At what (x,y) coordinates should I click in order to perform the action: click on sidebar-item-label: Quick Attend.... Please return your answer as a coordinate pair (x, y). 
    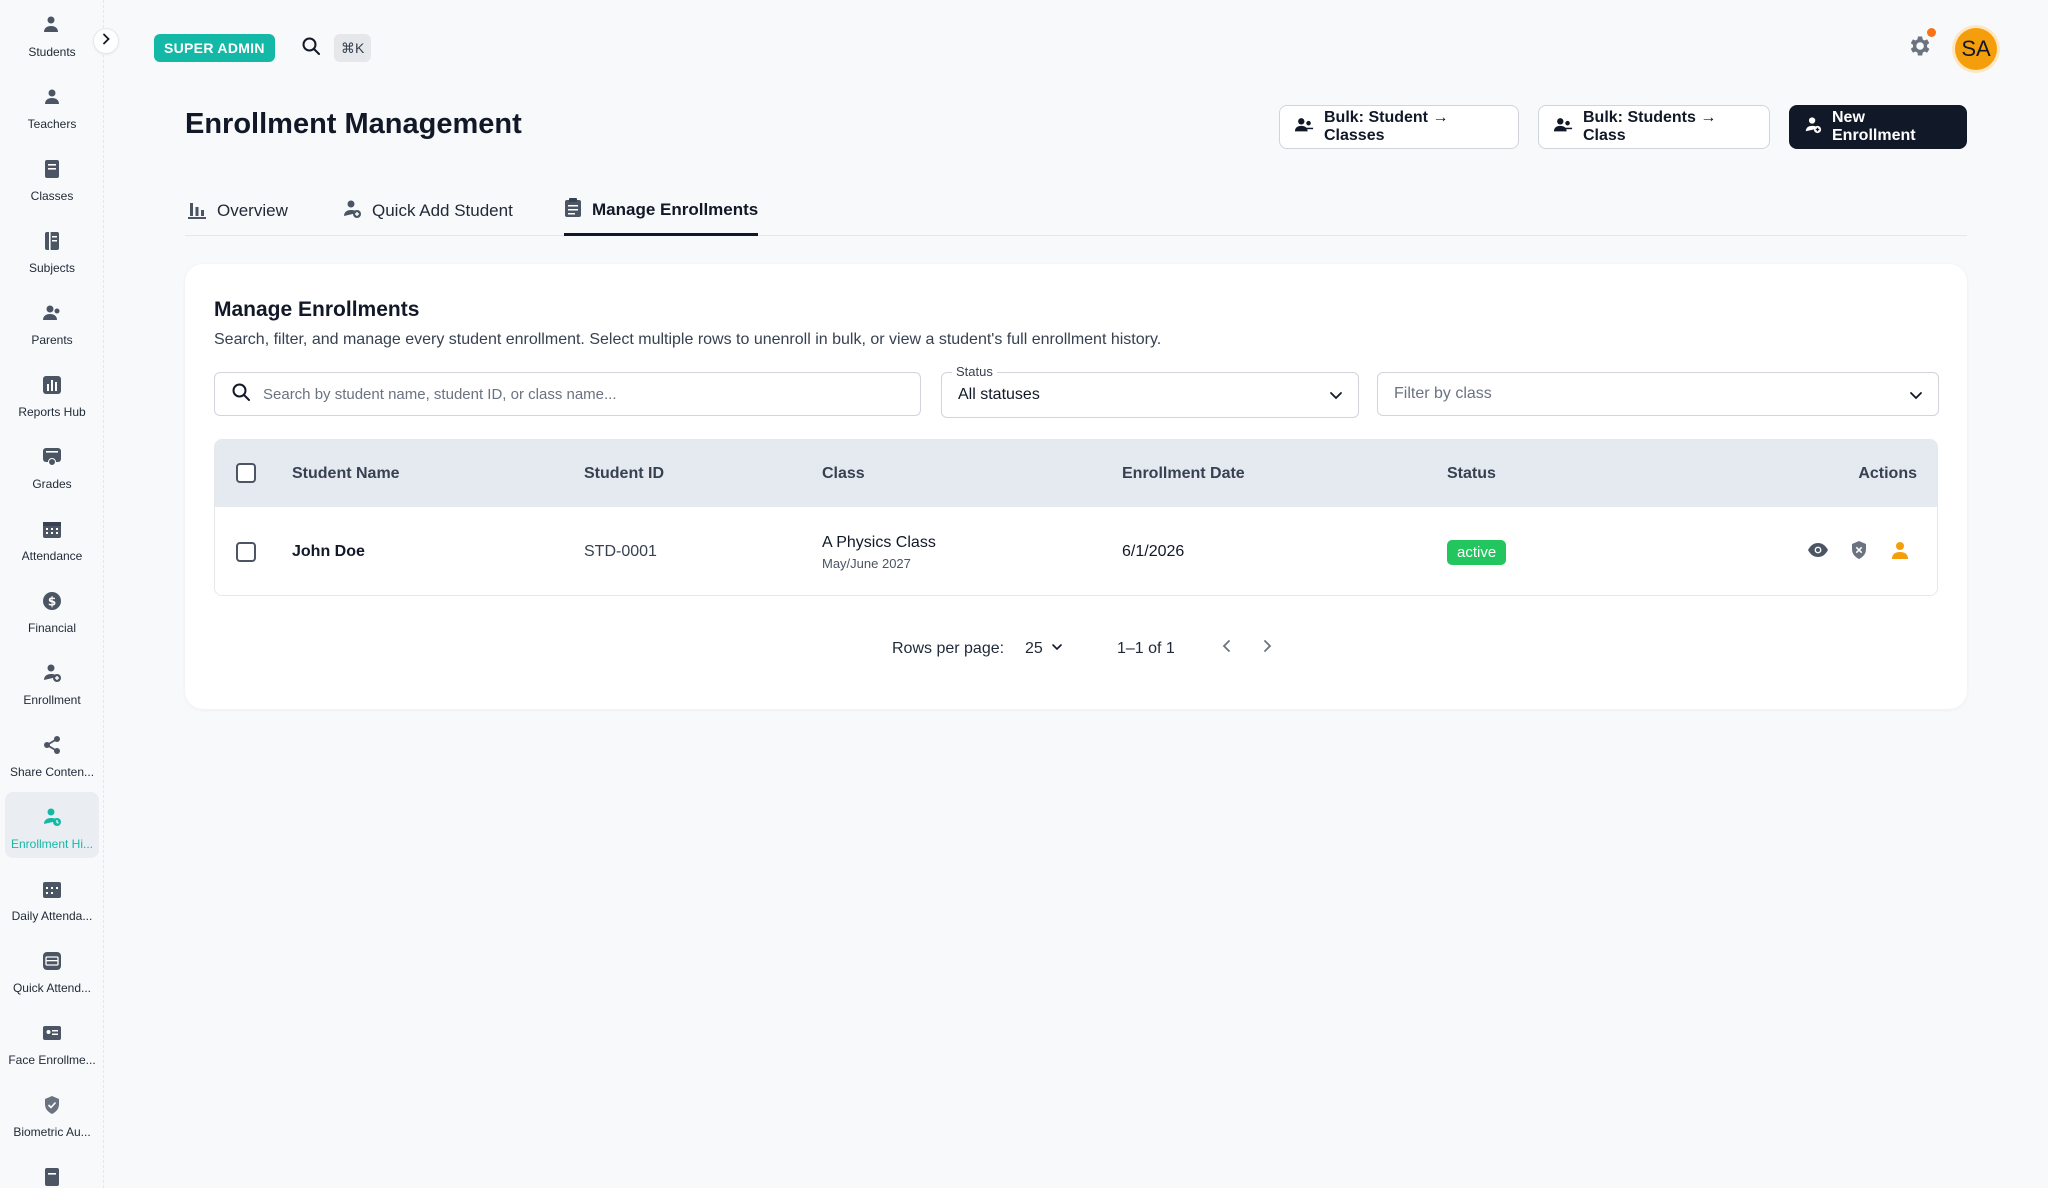
    Looking at the image, I should click on (52, 988).